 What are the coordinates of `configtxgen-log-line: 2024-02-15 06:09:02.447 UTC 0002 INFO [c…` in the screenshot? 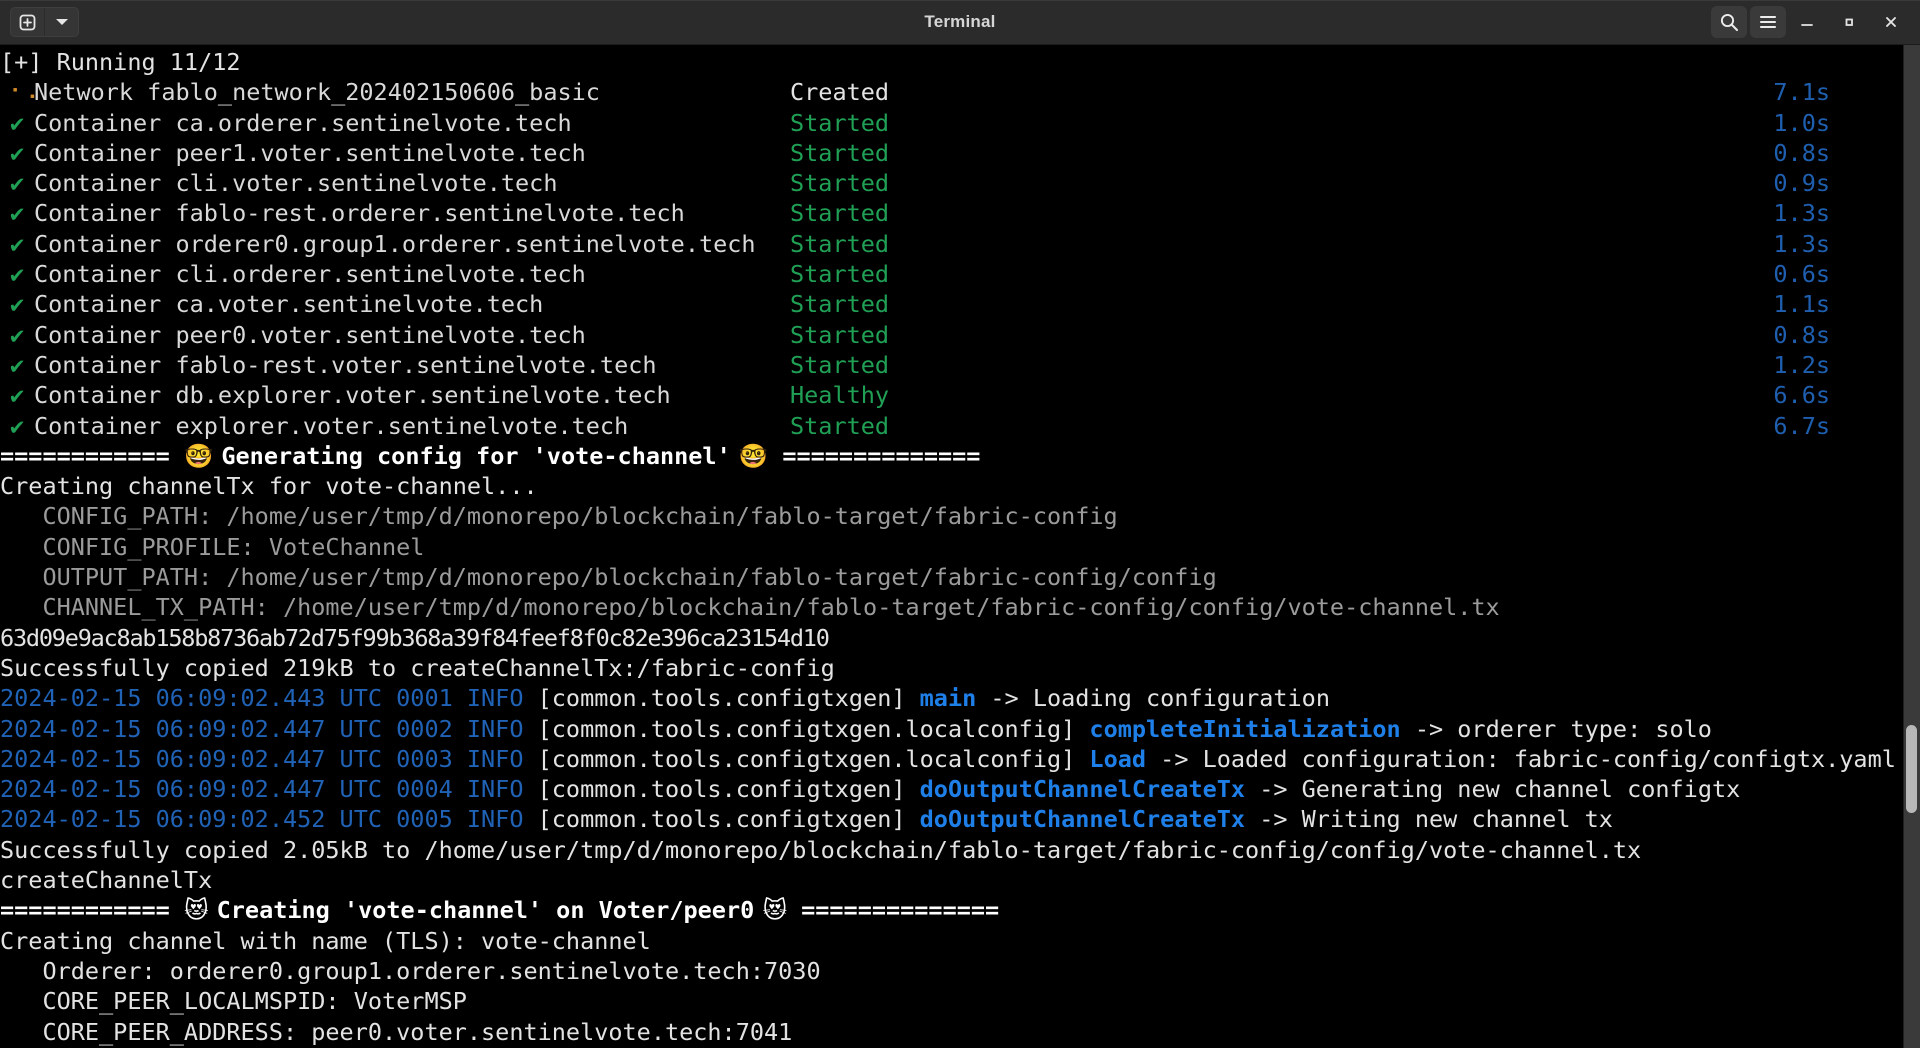 It's located at (960, 729).